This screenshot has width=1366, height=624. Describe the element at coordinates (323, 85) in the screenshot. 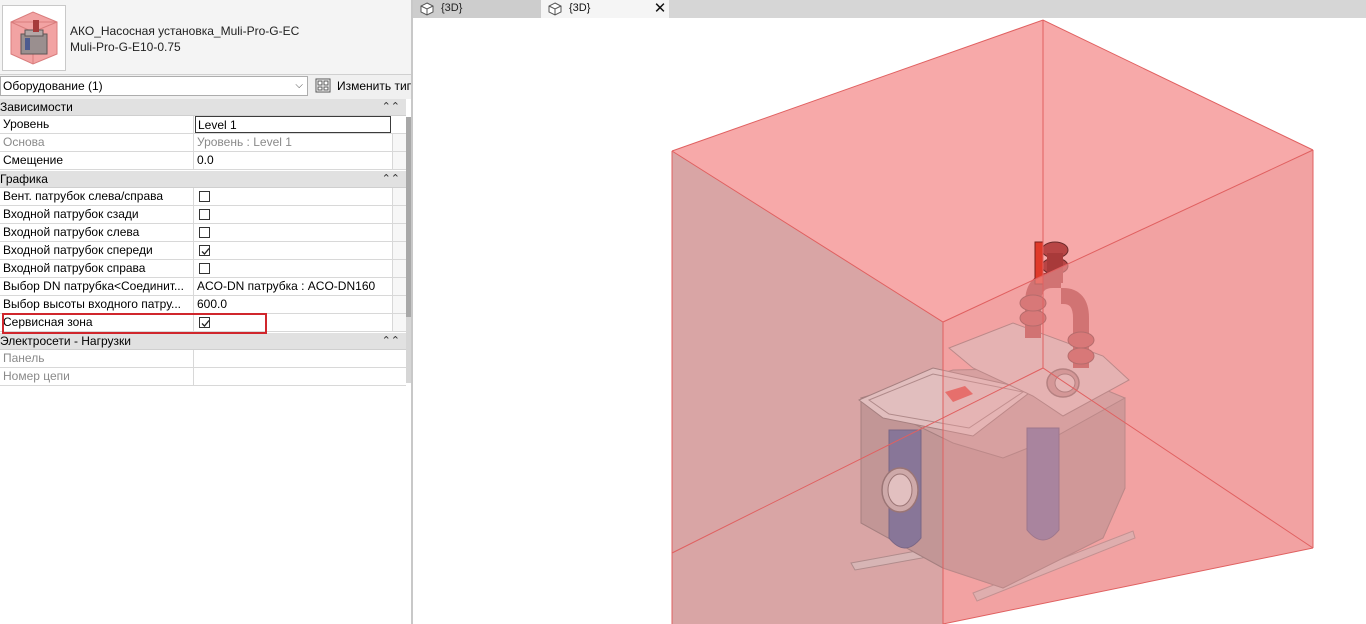

I see `edit-type-icon` at that location.